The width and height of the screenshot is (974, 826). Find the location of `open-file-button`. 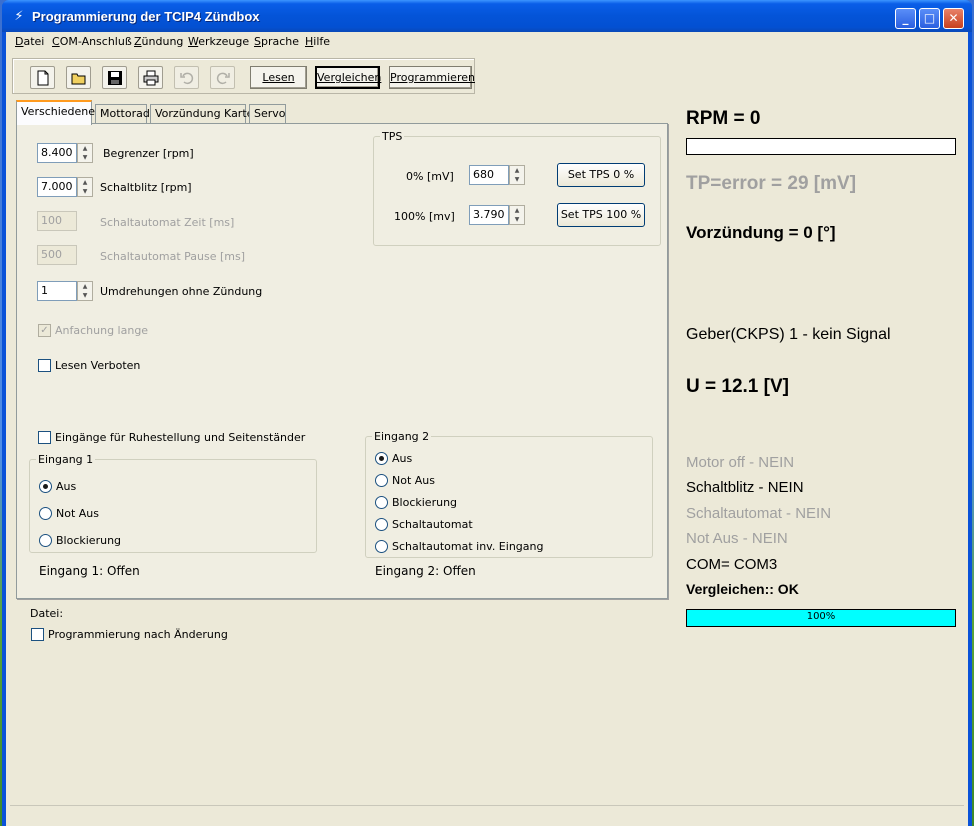

open-file-button is located at coordinates (78, 77).